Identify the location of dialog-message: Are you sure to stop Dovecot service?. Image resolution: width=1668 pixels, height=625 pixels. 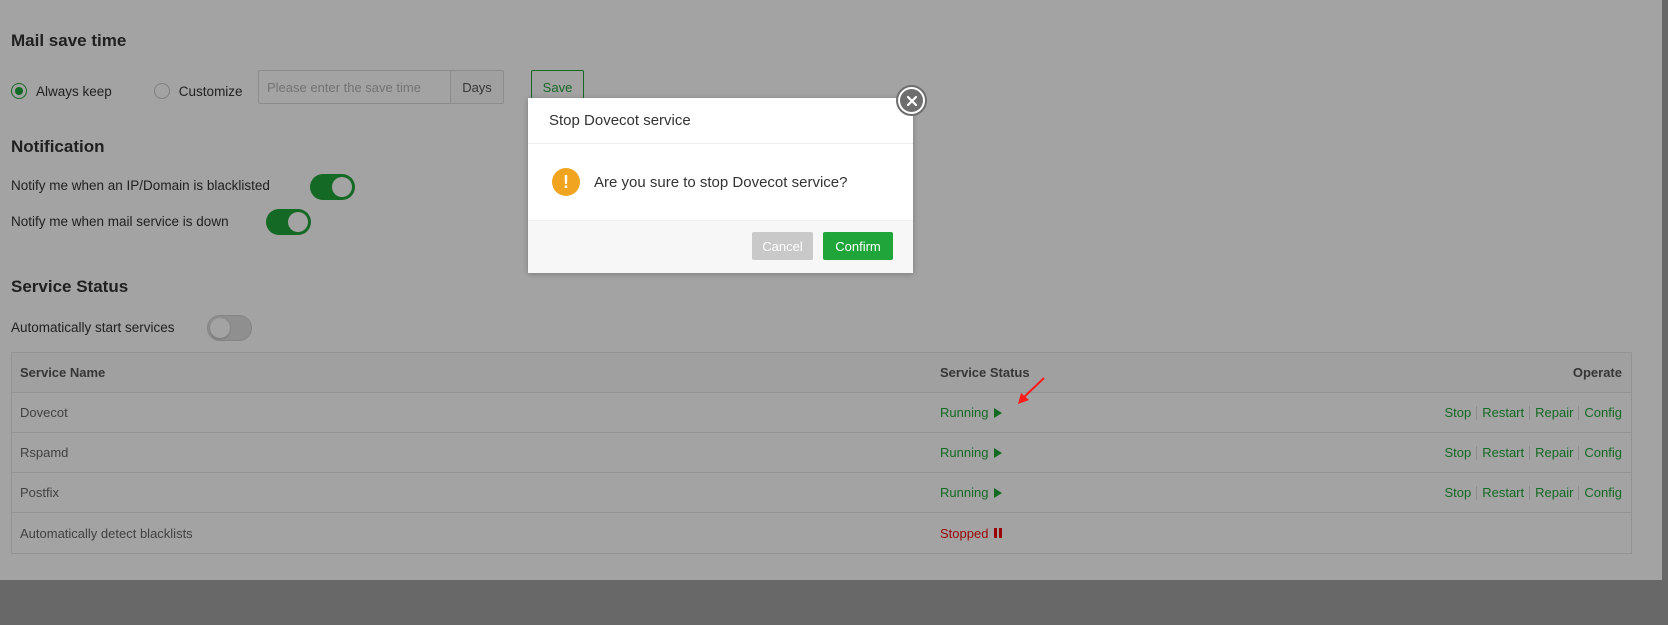
(721, 182).